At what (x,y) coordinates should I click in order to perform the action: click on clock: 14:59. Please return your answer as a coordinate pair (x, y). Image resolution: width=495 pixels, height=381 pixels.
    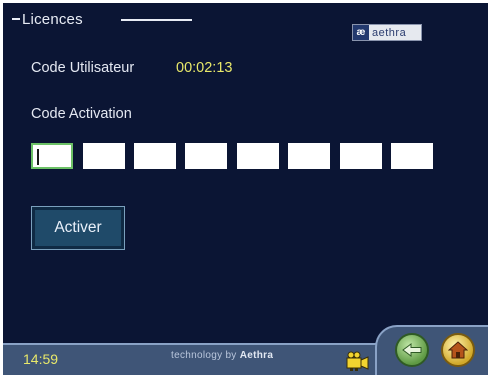
    Looking at the image, I should click on (41, 359).